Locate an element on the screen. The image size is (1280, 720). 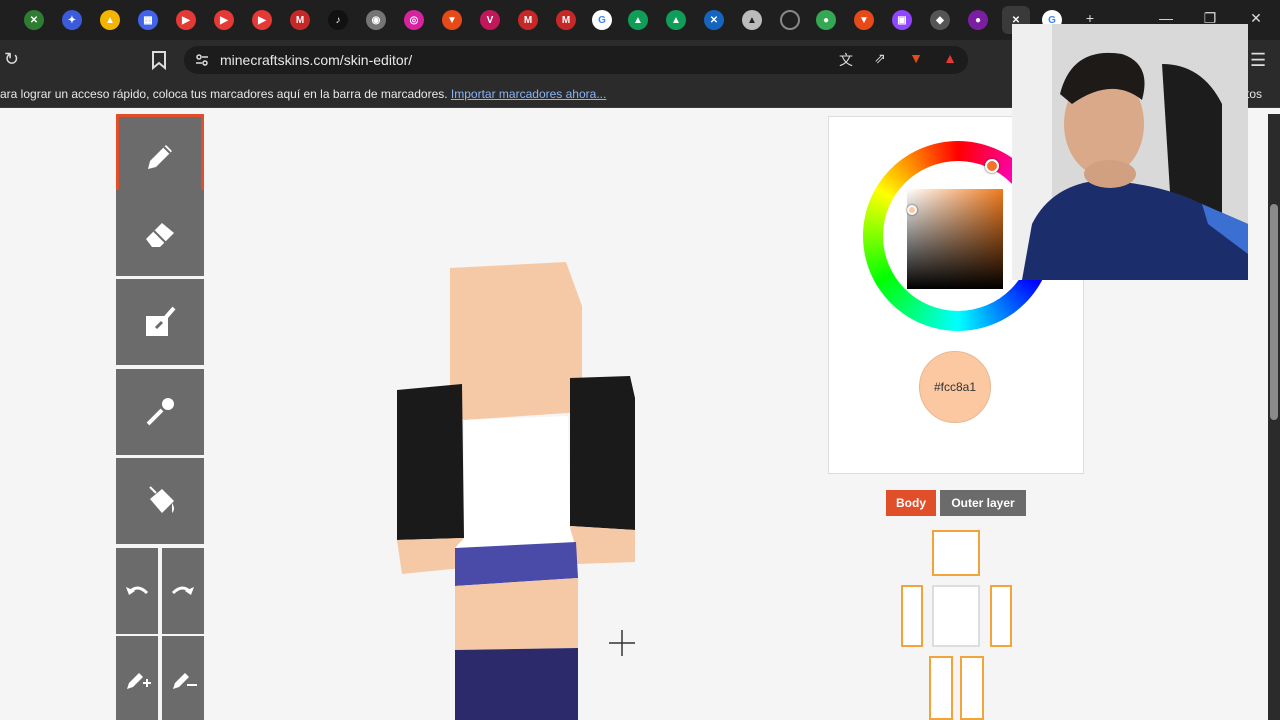
twitch-icon: ▣ is located at coordinates (902, 20).